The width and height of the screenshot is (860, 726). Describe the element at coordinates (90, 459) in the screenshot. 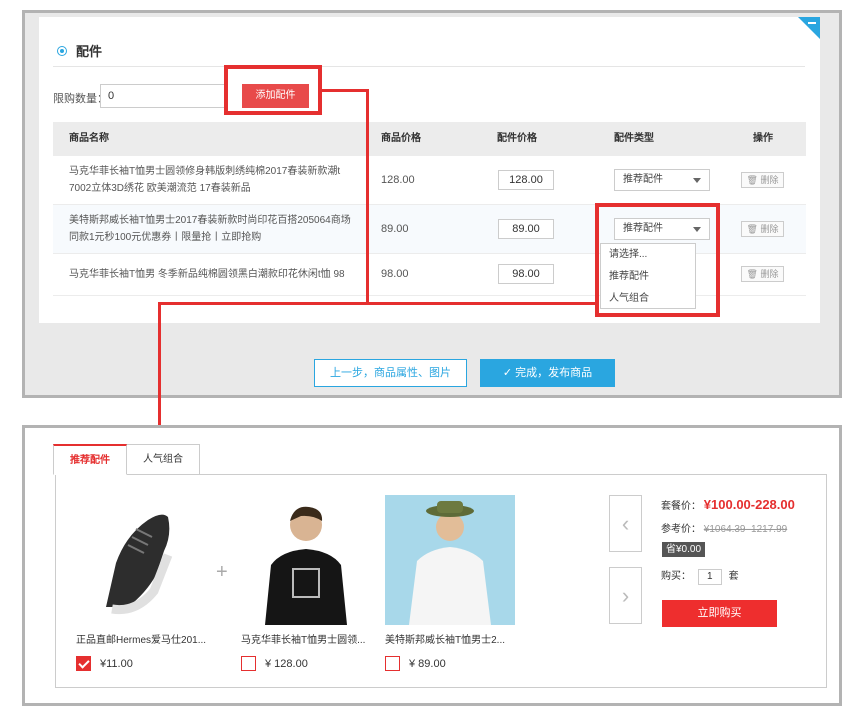

I see `tab-recommended: 推荐配件` at that location.